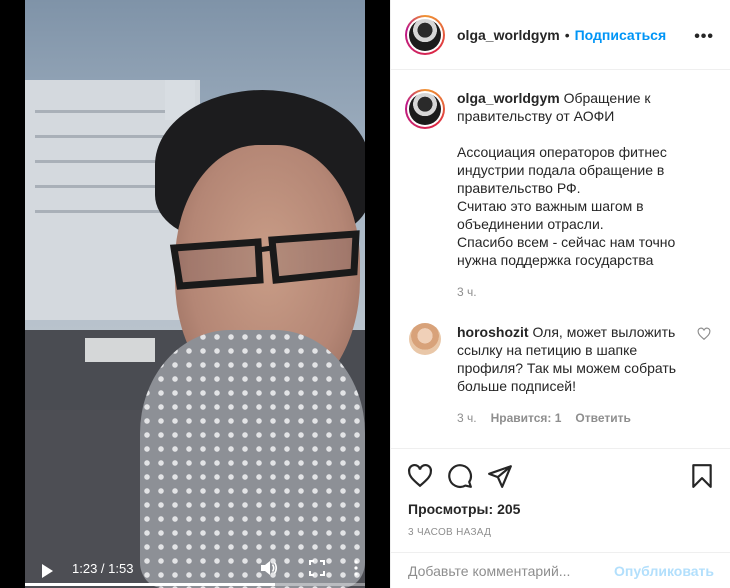  I want to click on volume-icon, so click(269, 568).